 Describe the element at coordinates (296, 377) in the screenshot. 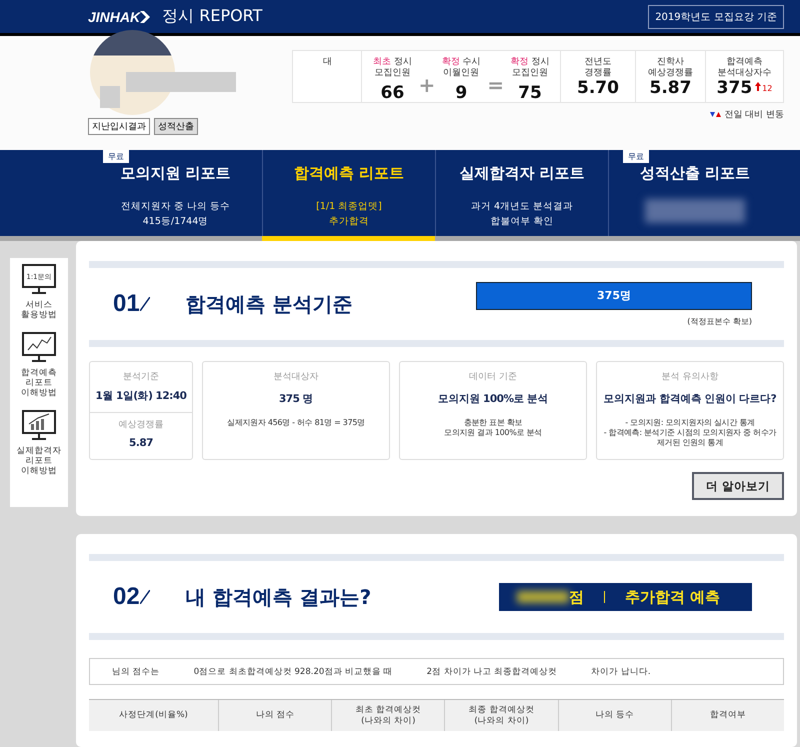

I see `card-label: 분석대상자` at that location.